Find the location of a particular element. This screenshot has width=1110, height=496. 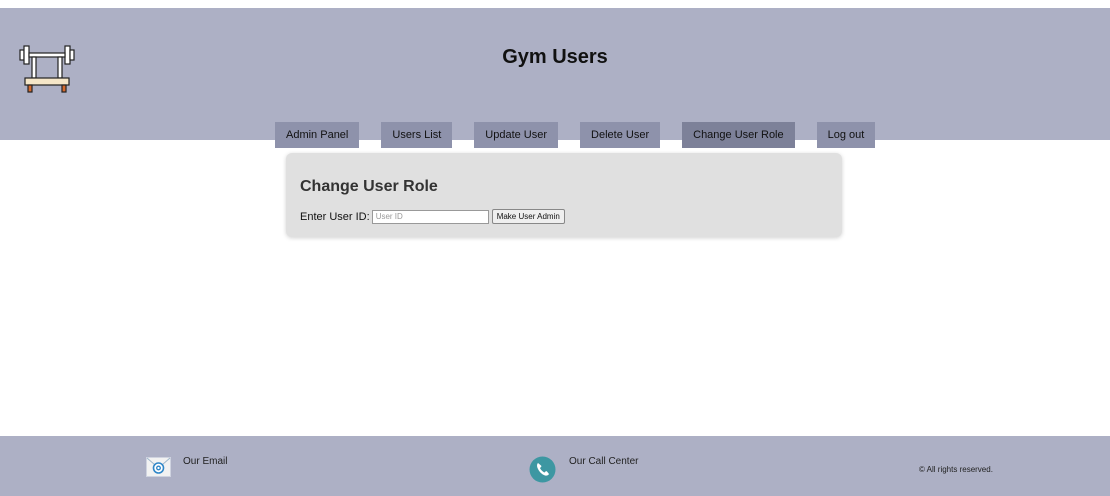

email-at-icon is located at coordinates (158, 467).